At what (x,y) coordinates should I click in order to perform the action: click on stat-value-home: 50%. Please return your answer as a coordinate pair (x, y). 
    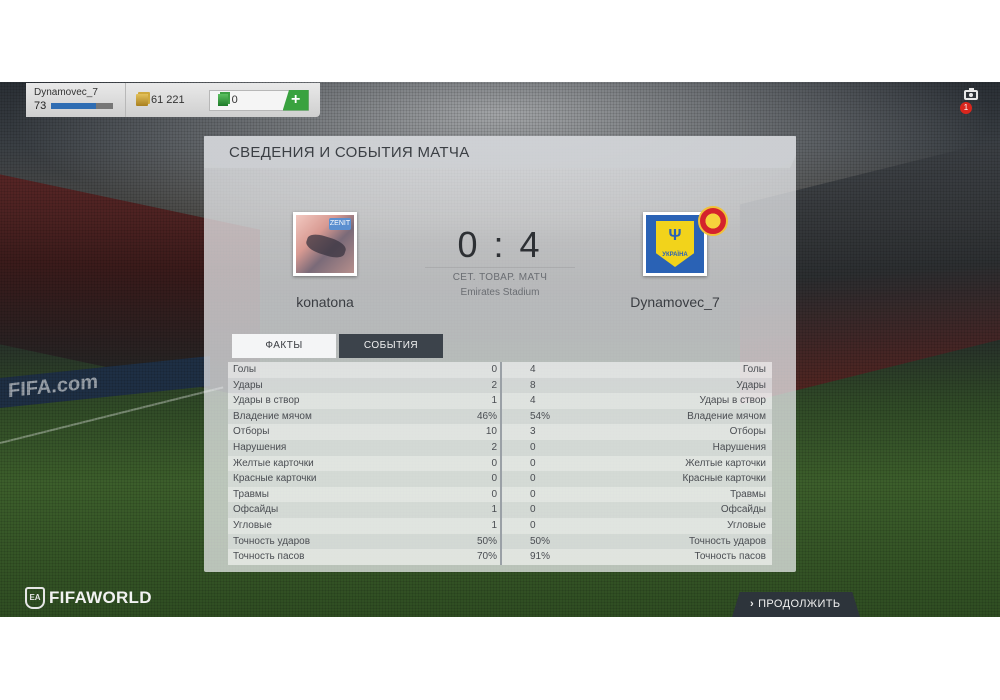
    Looking at the image, I should click on (464, 541).